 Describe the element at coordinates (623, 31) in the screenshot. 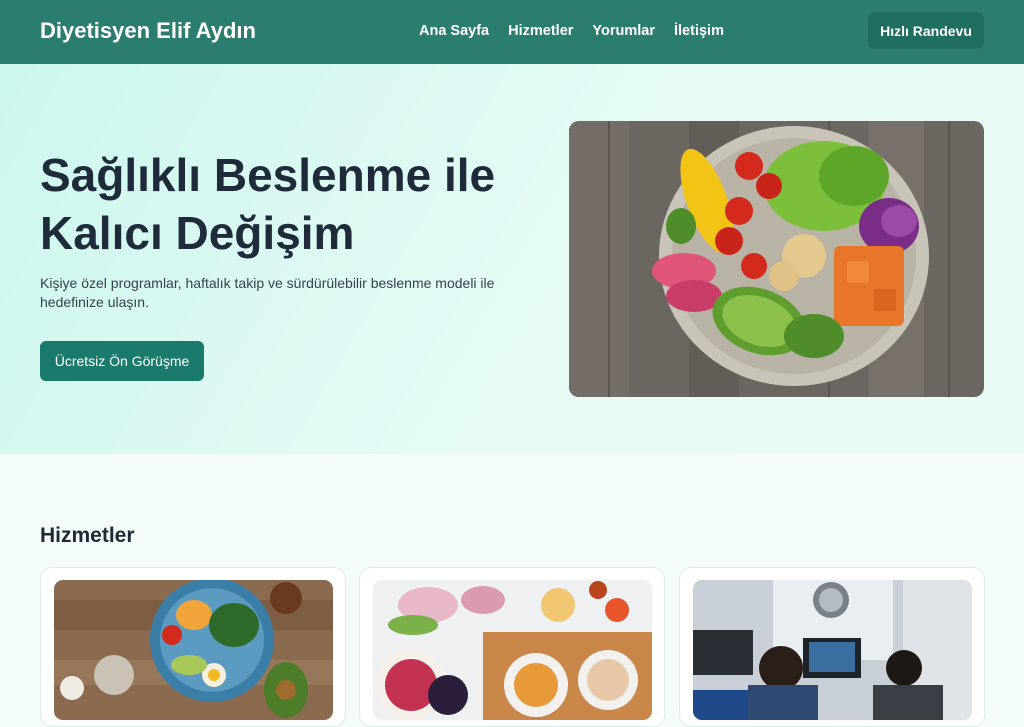

I see `nav-link-reviews: Yorumlar` at that location.